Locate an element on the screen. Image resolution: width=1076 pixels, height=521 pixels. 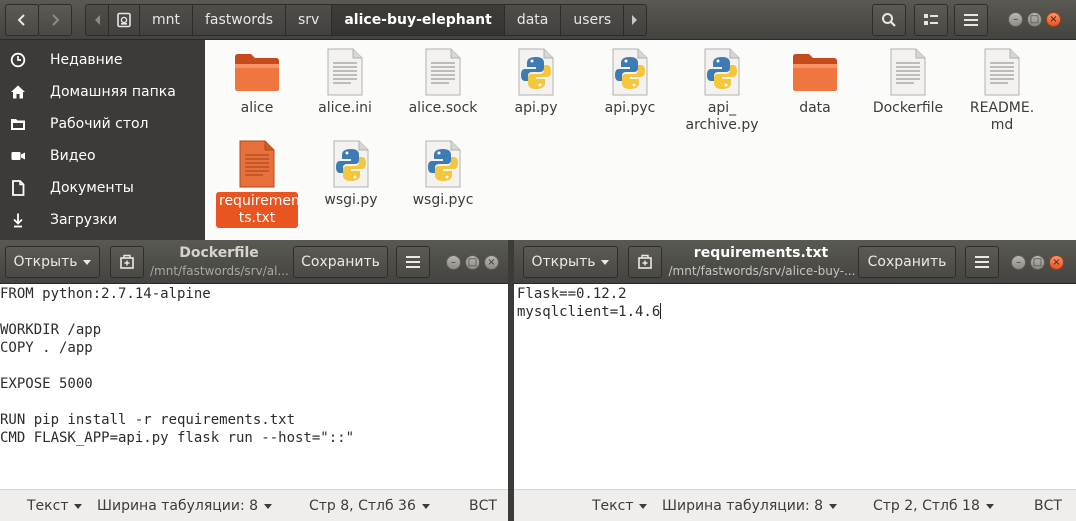
breadcrumb-item: mnt is located at coordinates (166, 20).